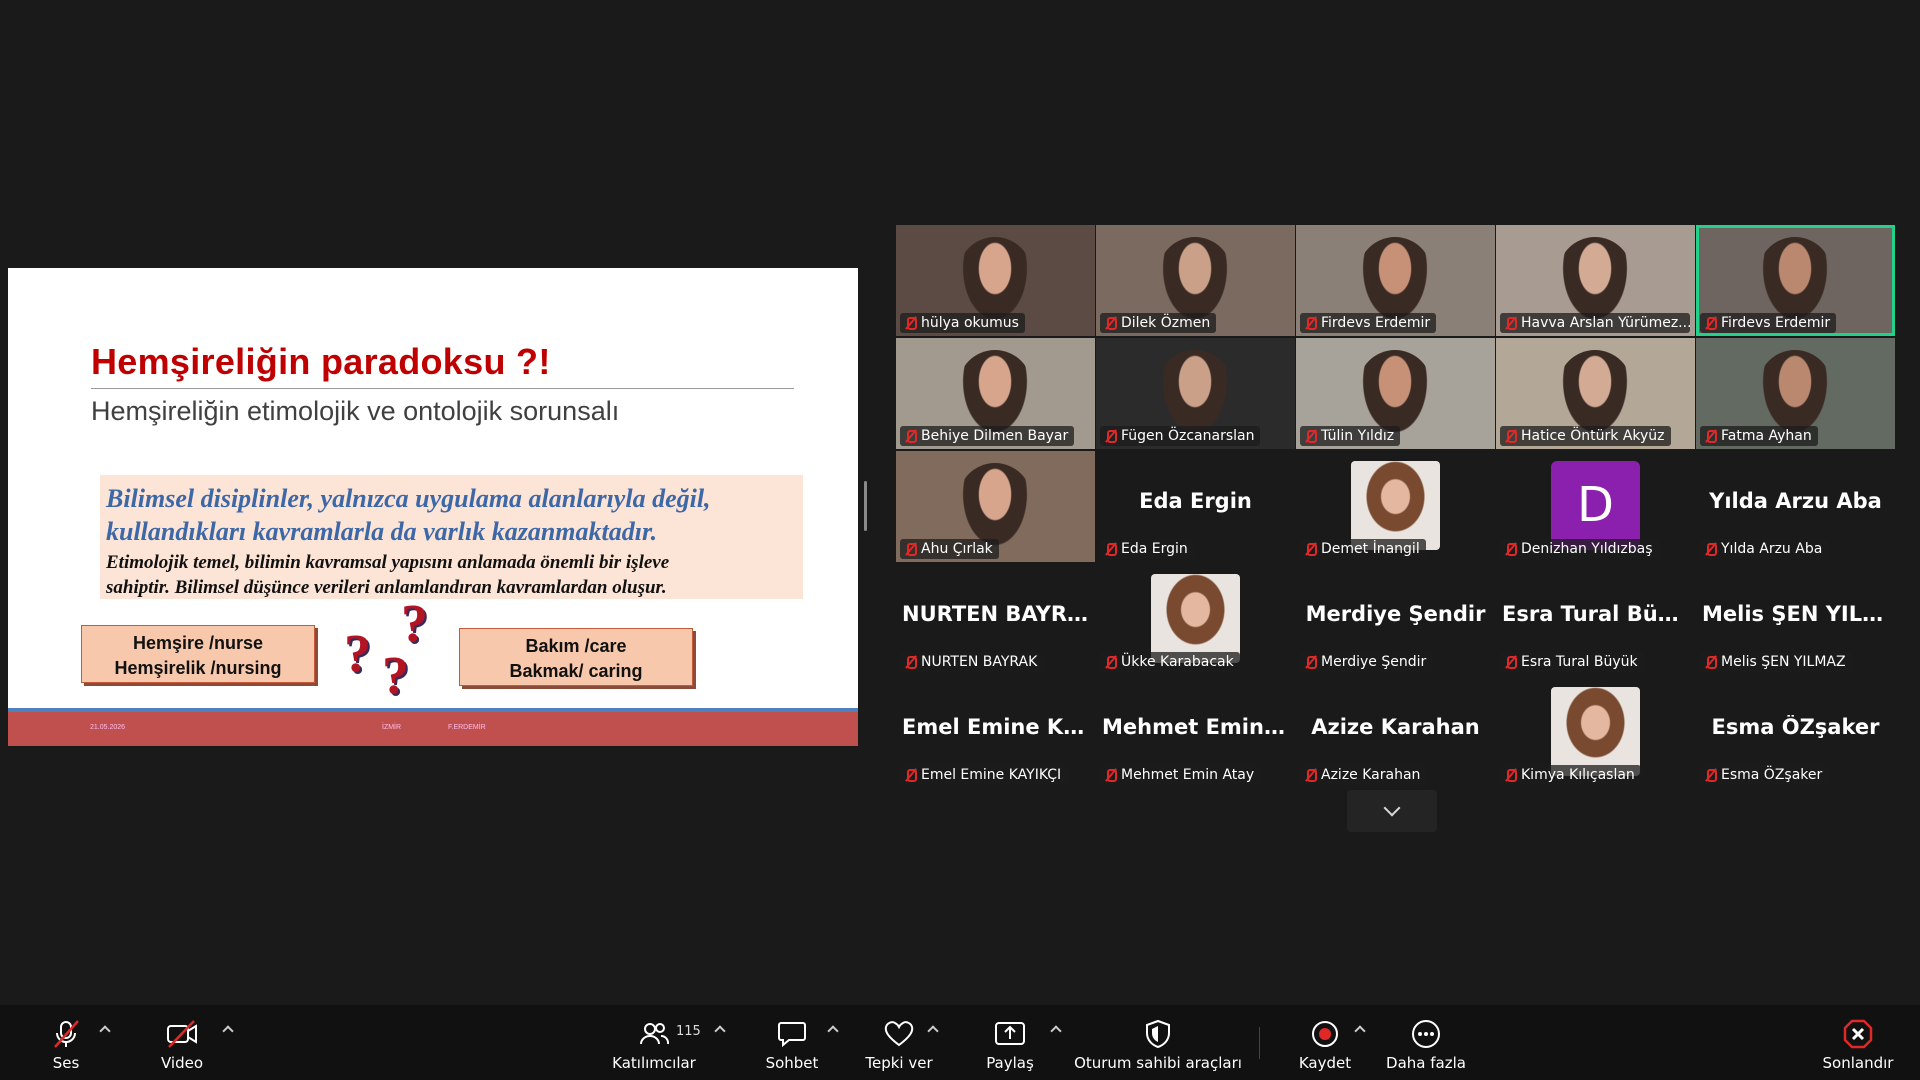 The width and height of the screenshot is (1920, 1080). Describe the element at coordinates (1325, 1042) in the screenshot. I see `record-button: Kaydet` at that location.